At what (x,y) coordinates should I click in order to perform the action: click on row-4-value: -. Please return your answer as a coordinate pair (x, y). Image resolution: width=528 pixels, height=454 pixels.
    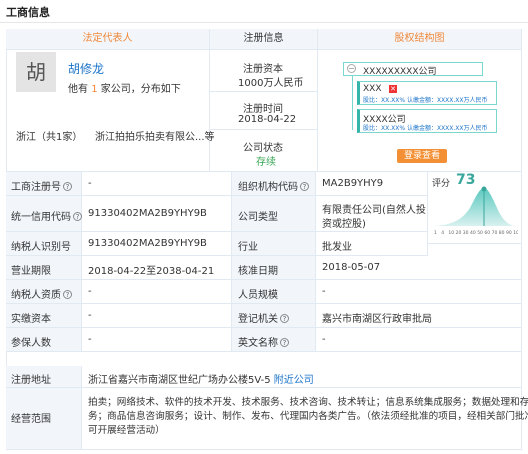
    Looking at the image, I should click on (90, 291).